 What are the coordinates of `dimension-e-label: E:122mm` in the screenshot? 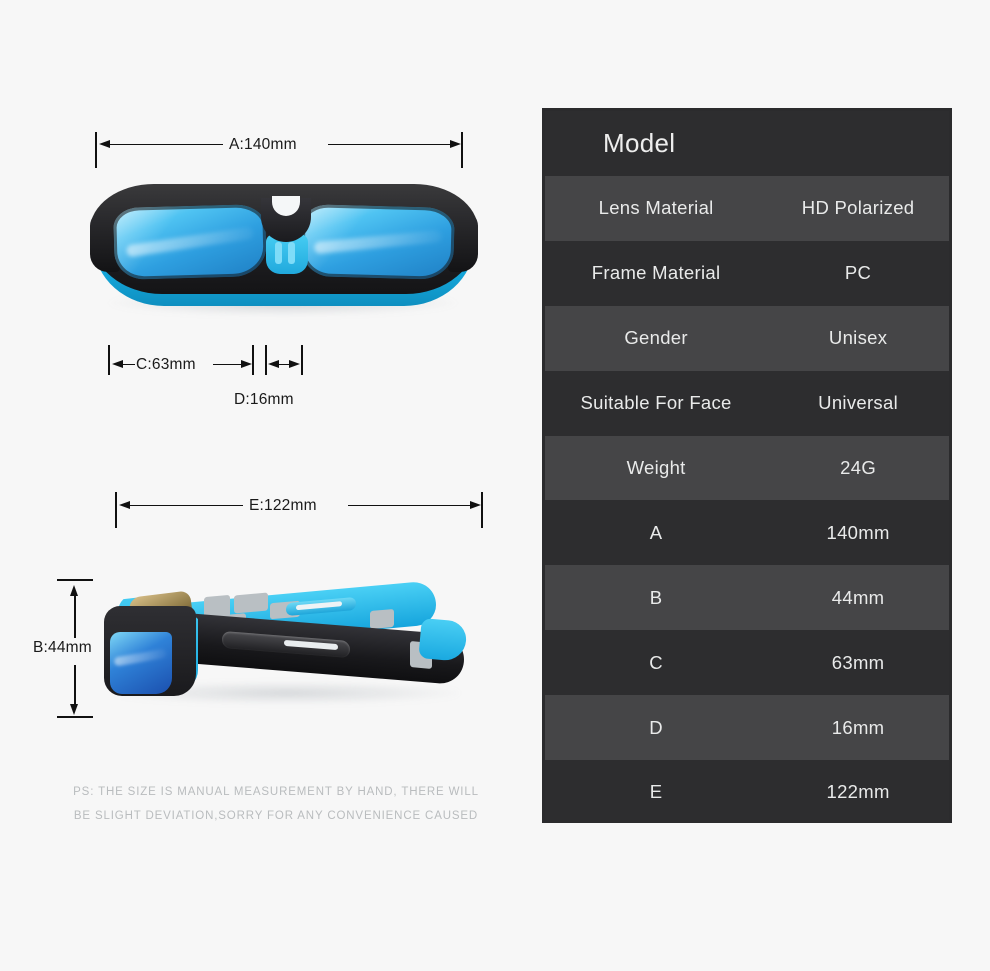 It's located at (283, 505).